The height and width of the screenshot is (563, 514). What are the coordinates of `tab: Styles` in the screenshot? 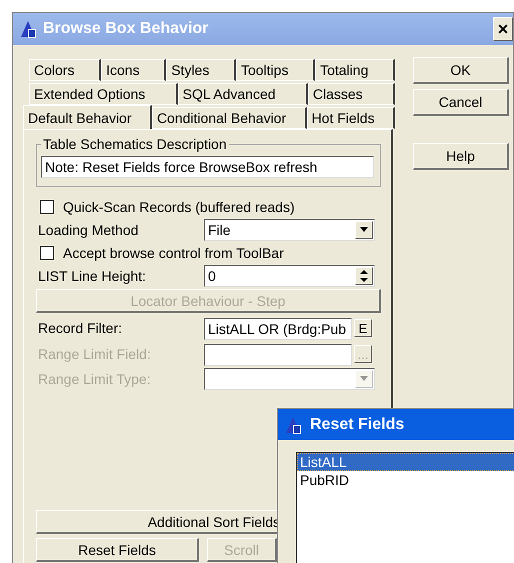 It's located at (201, 70).